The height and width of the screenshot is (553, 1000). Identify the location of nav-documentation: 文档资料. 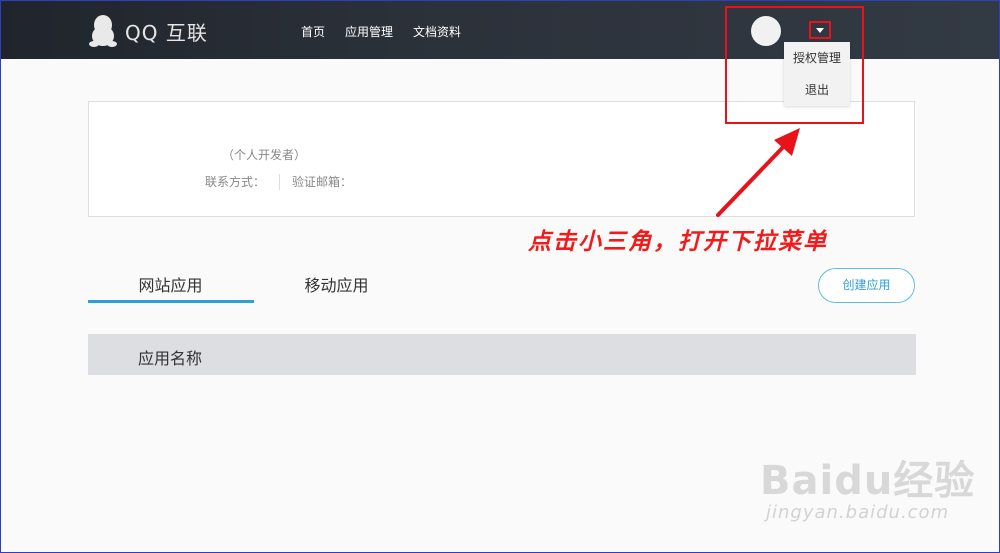
(437, 31).